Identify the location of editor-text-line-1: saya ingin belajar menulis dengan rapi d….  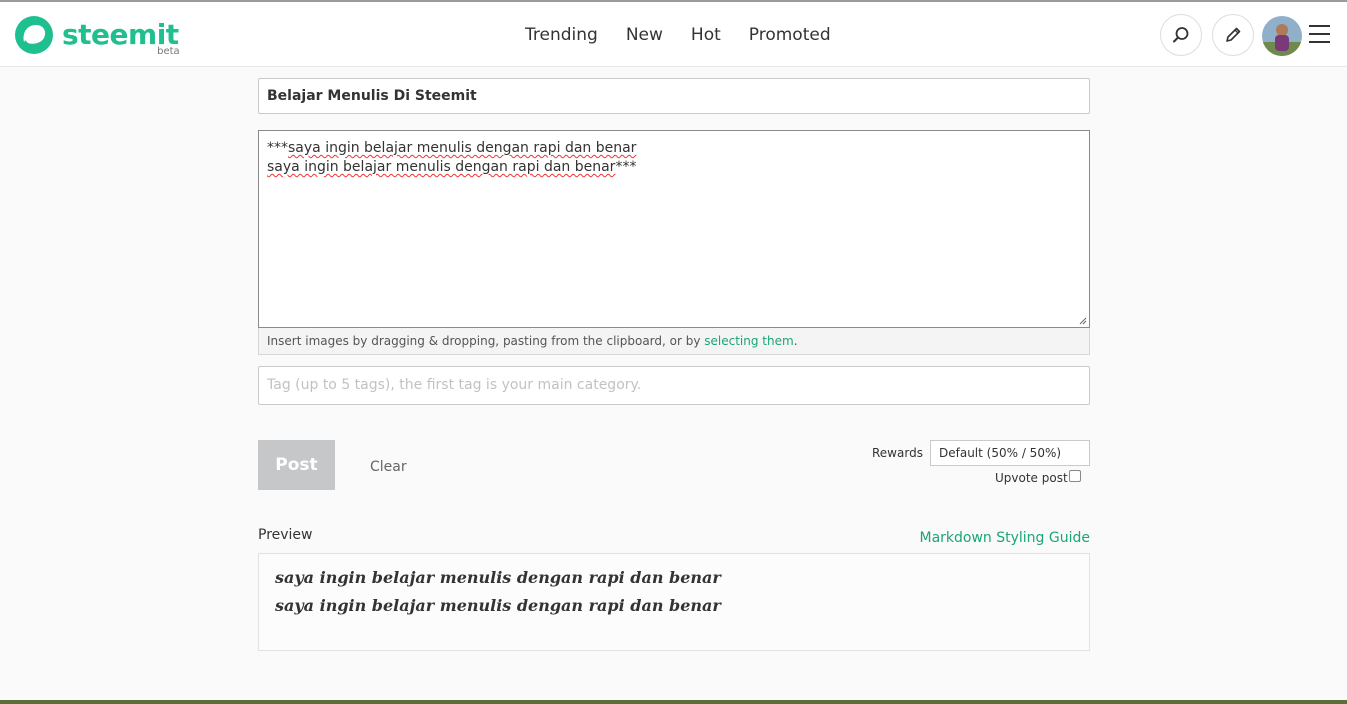
(462, 148).